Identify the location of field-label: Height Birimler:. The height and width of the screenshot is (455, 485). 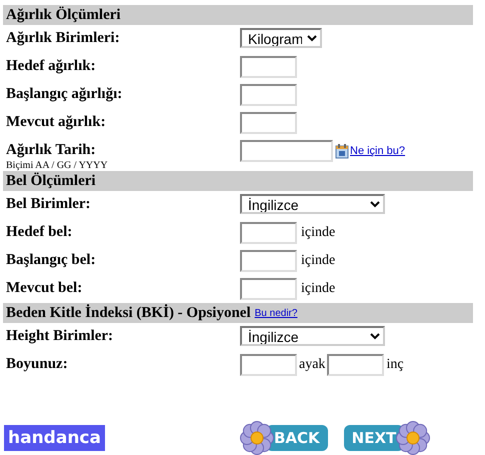
(60, 336).